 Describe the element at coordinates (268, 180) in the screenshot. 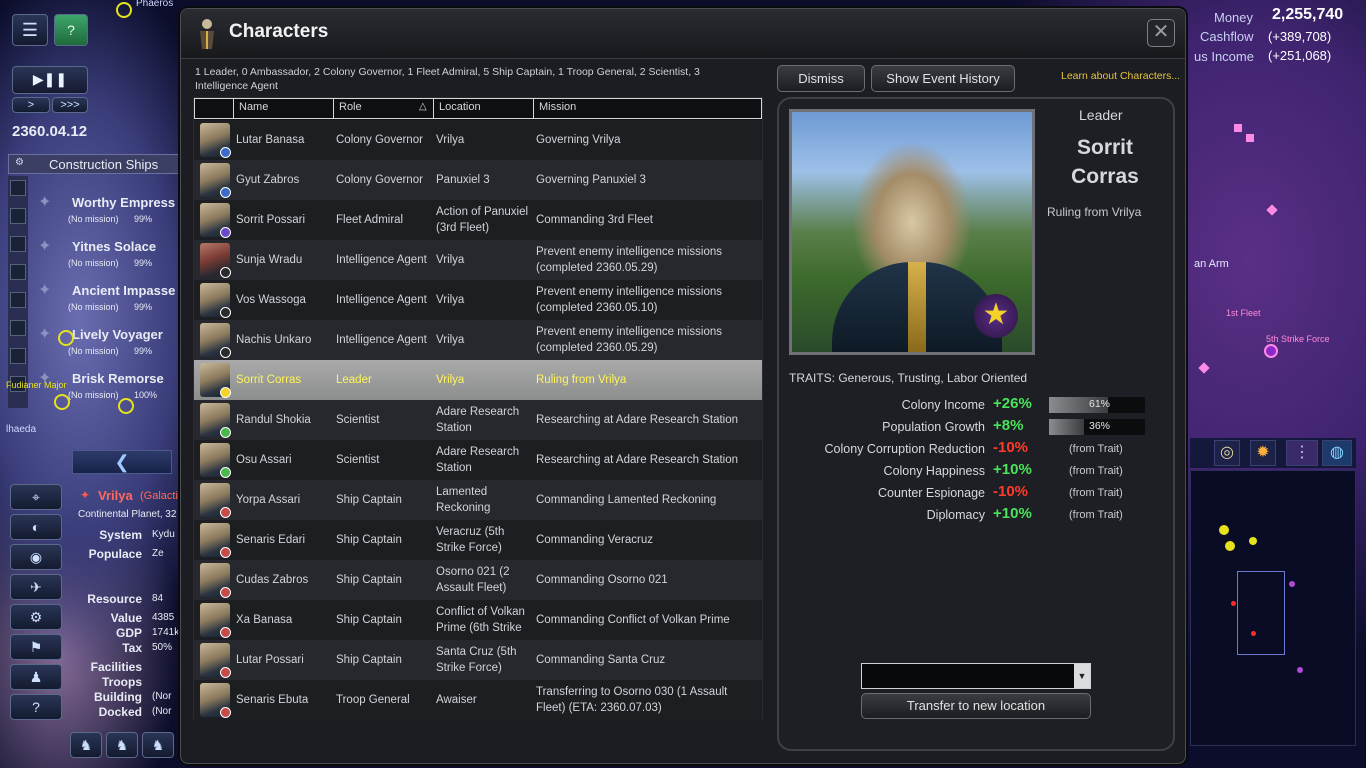

I see `cell-name: Gyut Zabros` at that location.